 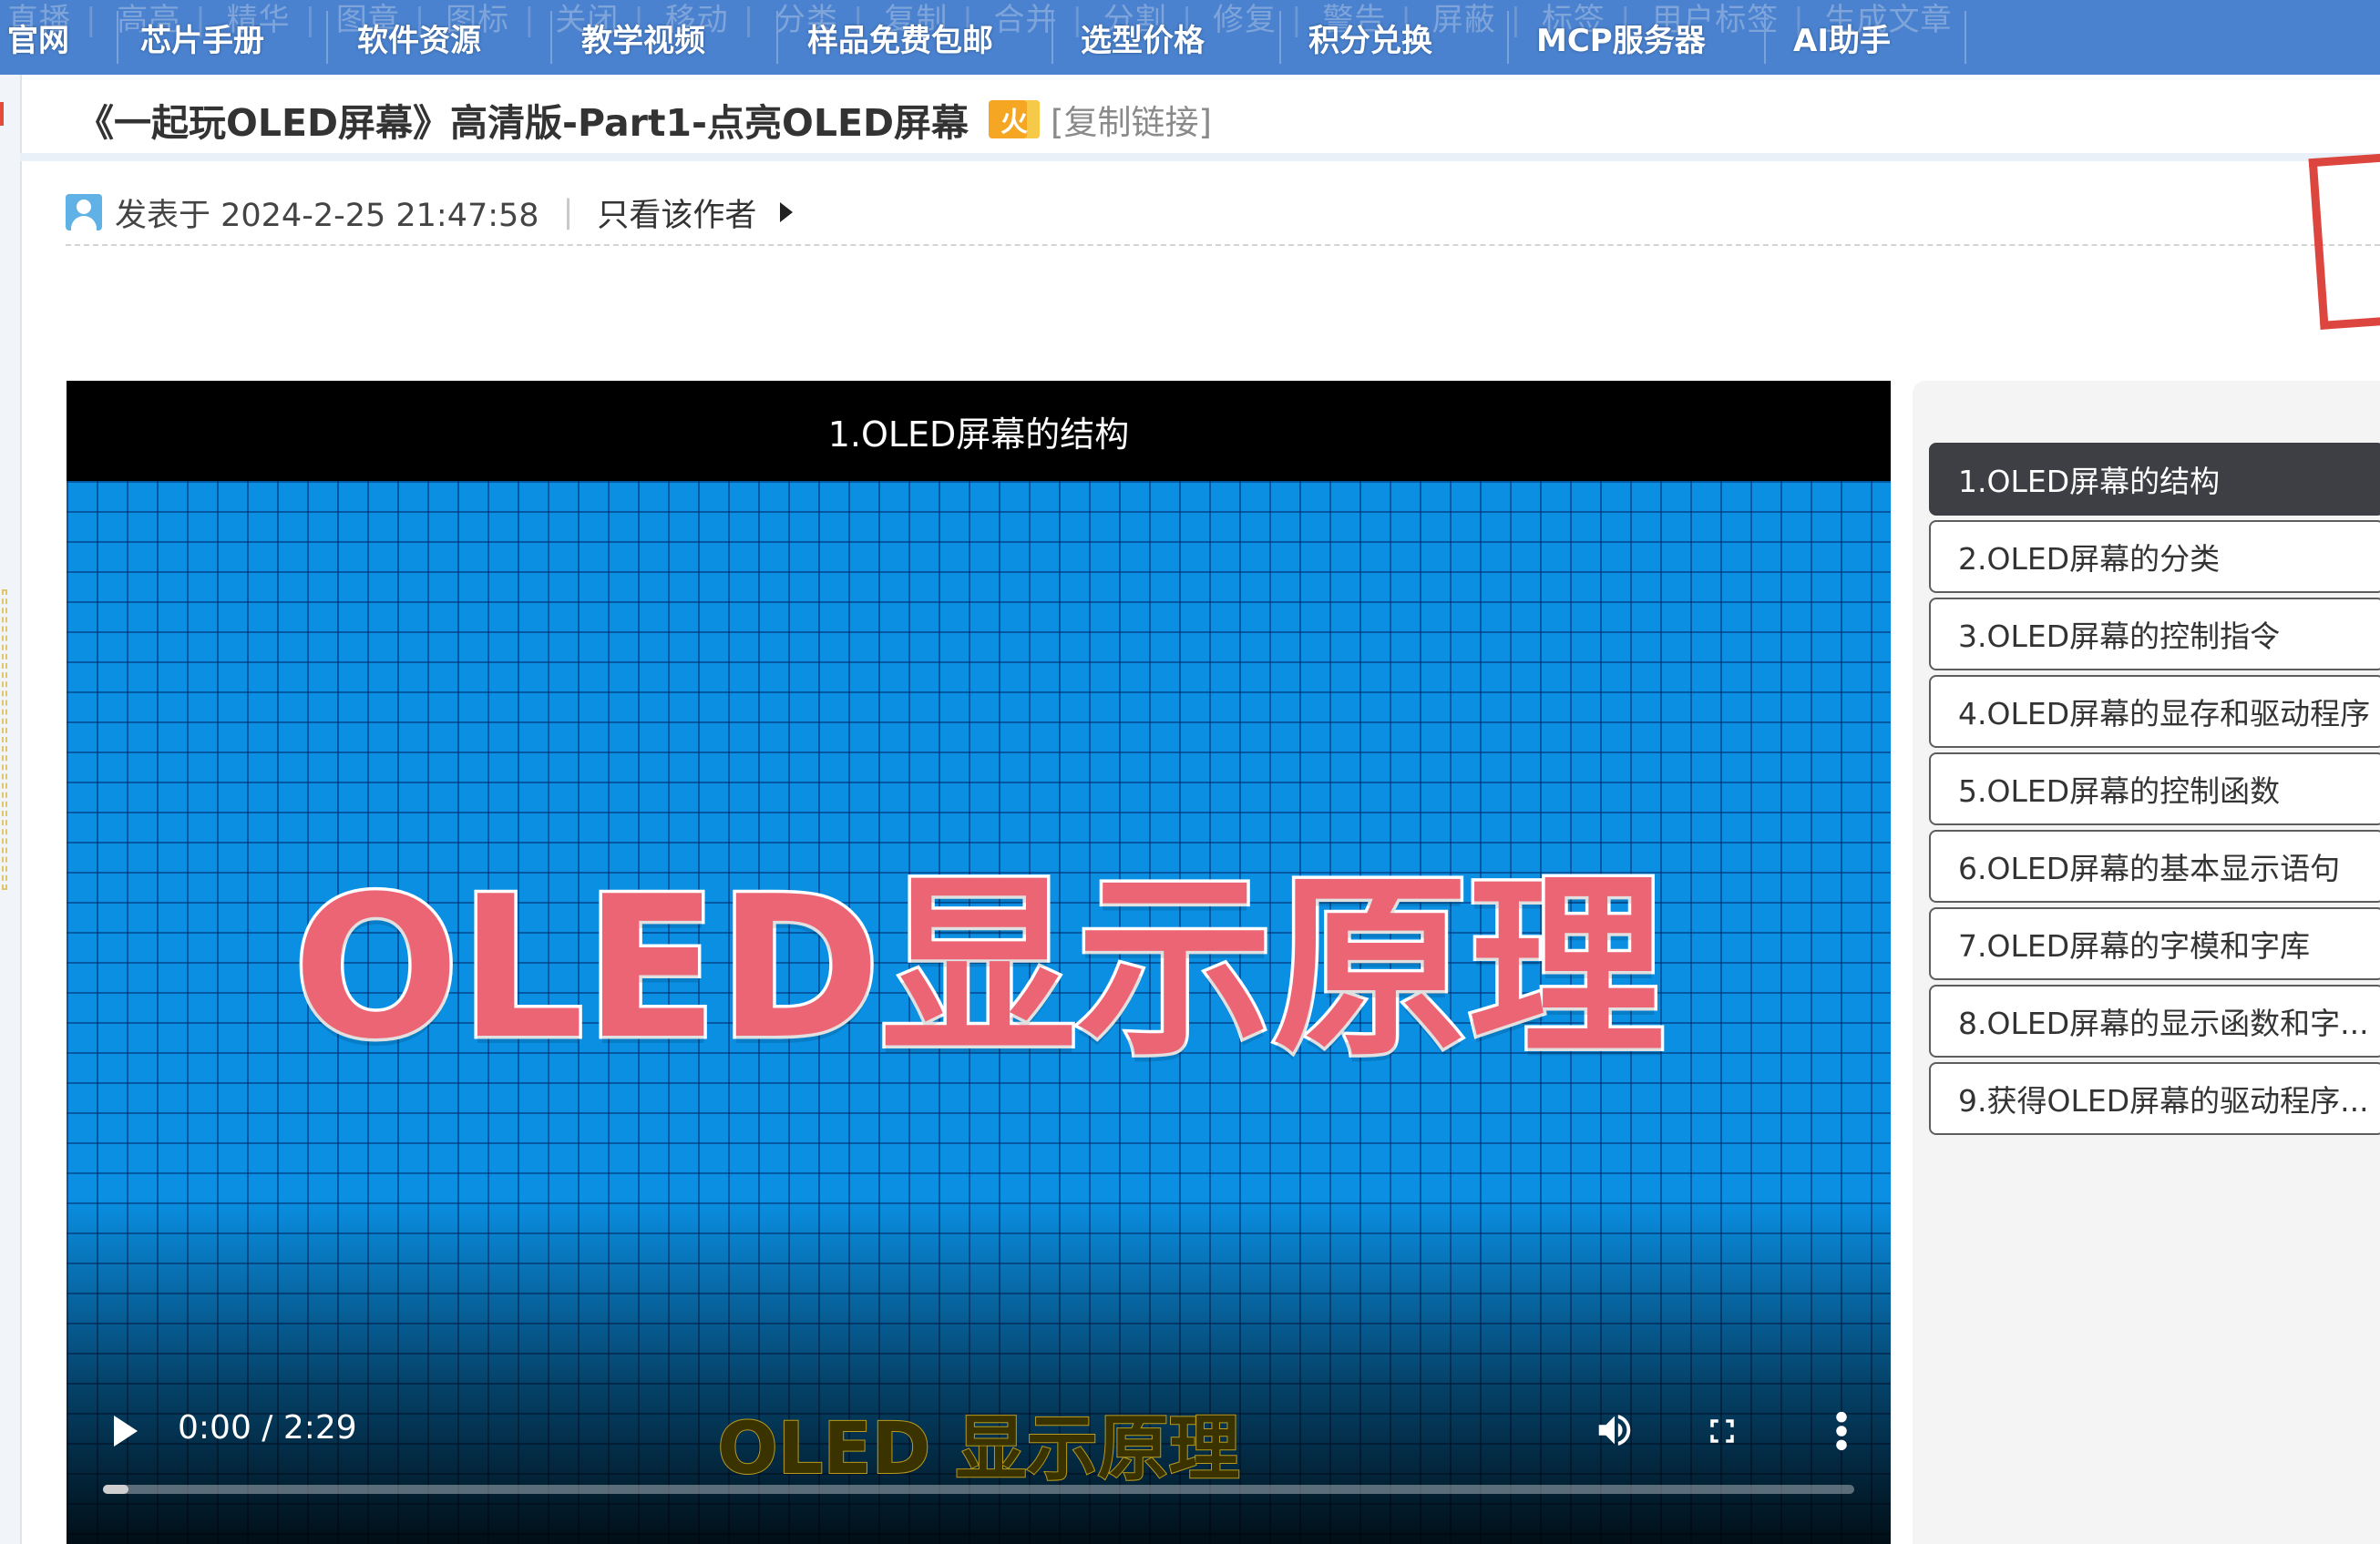 I want to click on rail-dashed-handle, so click(x=4, y=739).